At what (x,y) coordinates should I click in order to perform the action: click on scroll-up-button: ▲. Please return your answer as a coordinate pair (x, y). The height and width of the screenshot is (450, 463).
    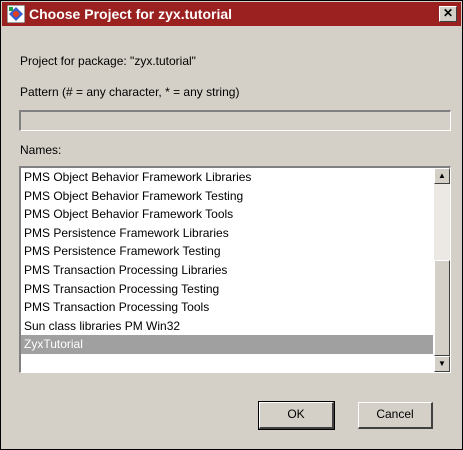
    Looking at the image, I should click on (442, 176).